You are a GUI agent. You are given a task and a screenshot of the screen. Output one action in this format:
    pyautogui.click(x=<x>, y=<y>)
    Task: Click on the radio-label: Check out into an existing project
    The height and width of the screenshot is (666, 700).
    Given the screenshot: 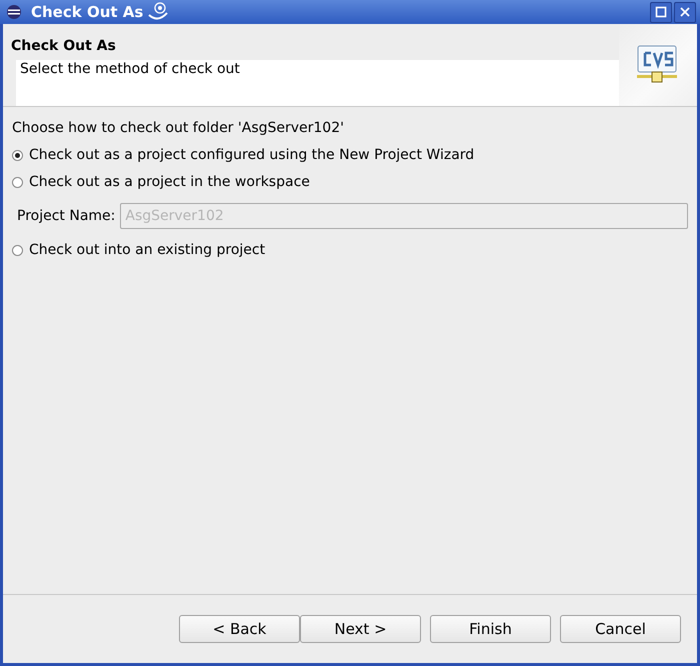 What is the action you would take?
    pyautogui.click(x=147, y=250)
    